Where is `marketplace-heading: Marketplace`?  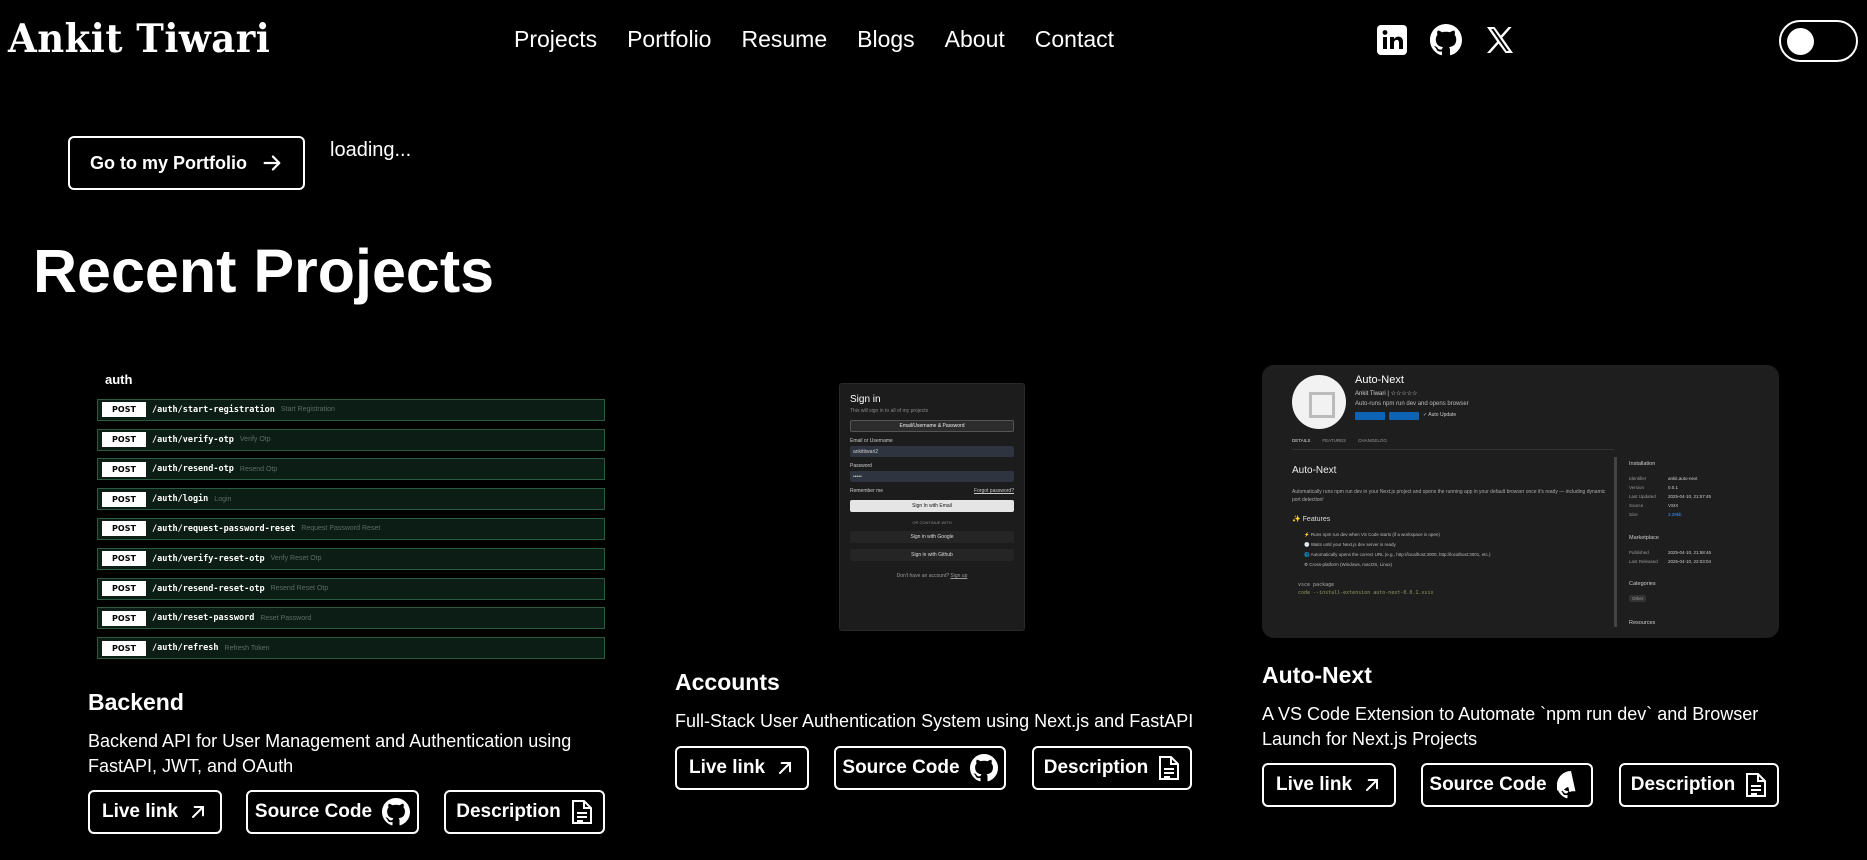 marketplace-heading: Marketplace is located at coordinates (1644, 538).